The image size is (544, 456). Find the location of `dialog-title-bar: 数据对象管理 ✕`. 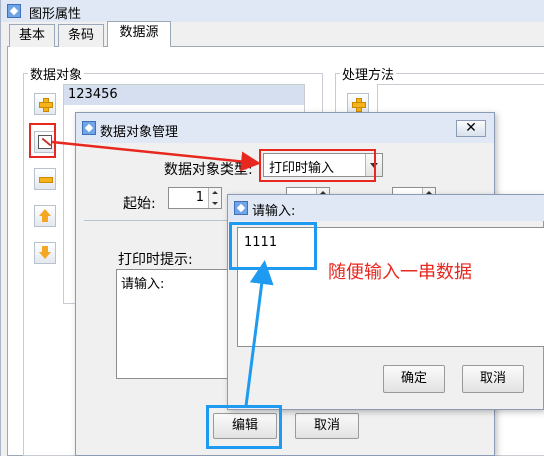

dialog-title-bar: 数据对象管理 ✕ is located at coordinates (285, 128).